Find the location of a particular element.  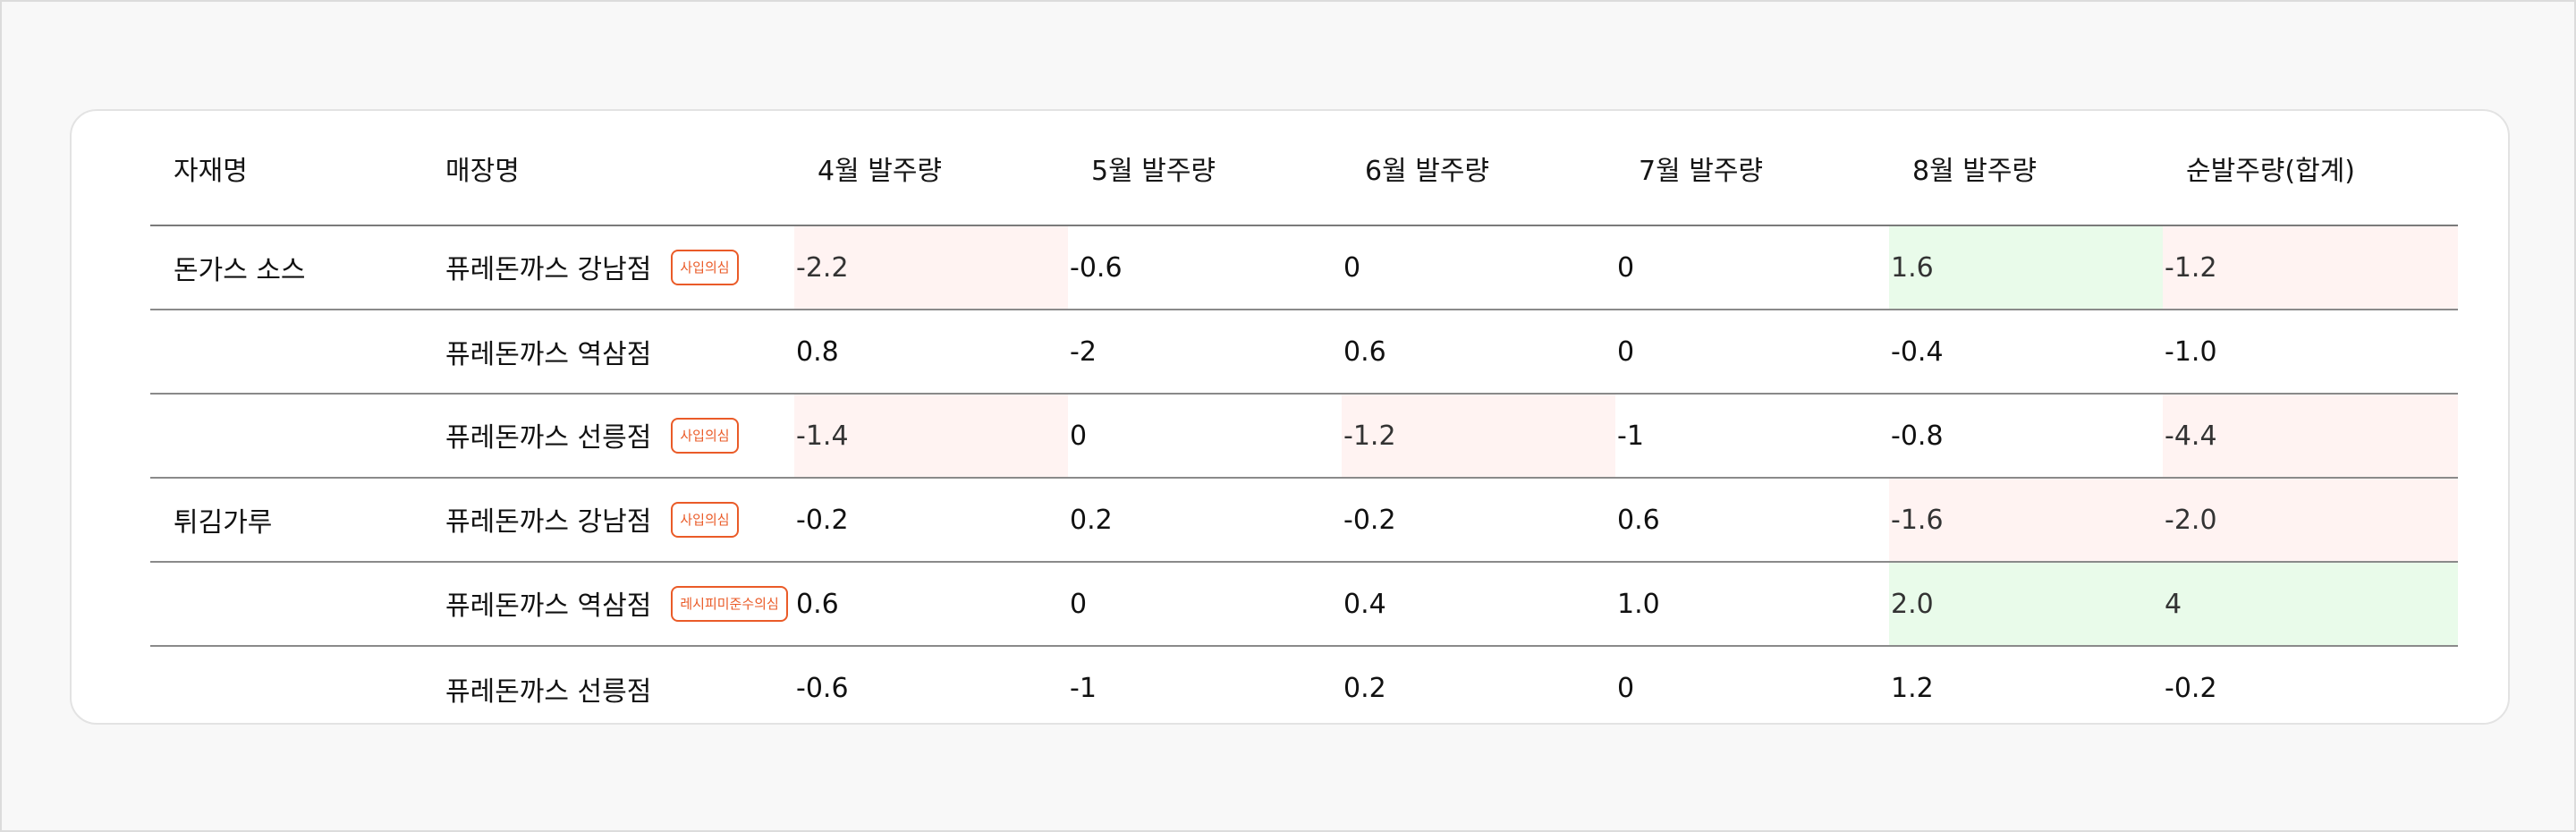

header-material: 자재명 is located at coordinates (286, 168).